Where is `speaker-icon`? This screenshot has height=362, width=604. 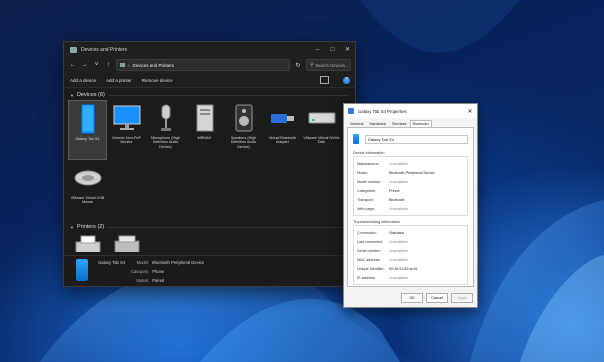 speaker-icon is located at coordinates (244, 118).